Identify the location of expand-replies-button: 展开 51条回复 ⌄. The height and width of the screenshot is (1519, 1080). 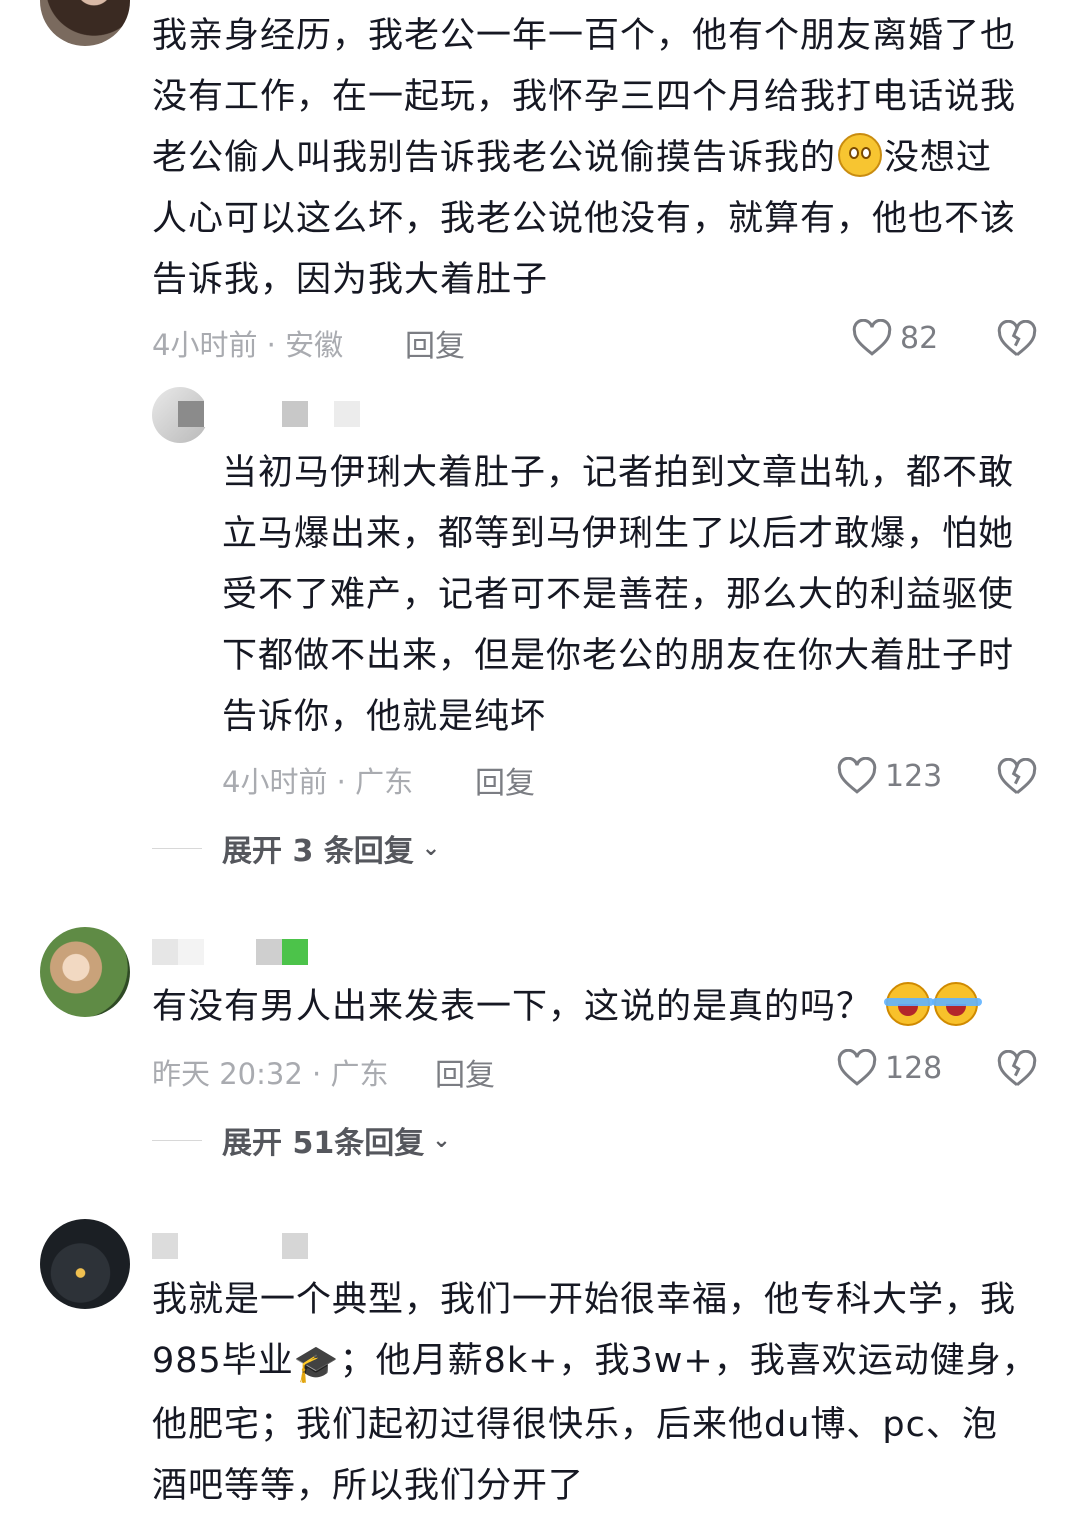
(301, 1140).